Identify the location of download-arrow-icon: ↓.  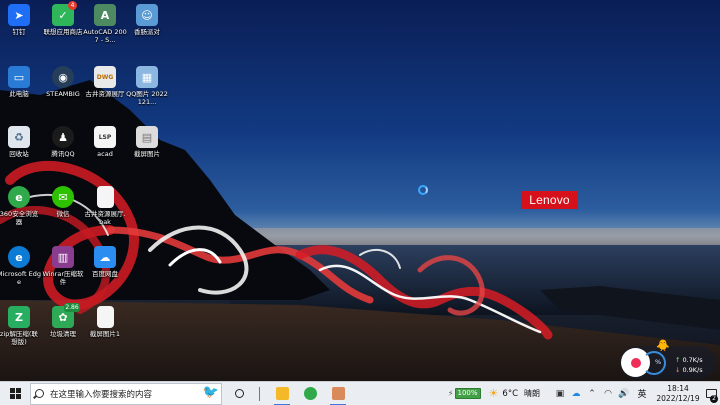
(678, 370).